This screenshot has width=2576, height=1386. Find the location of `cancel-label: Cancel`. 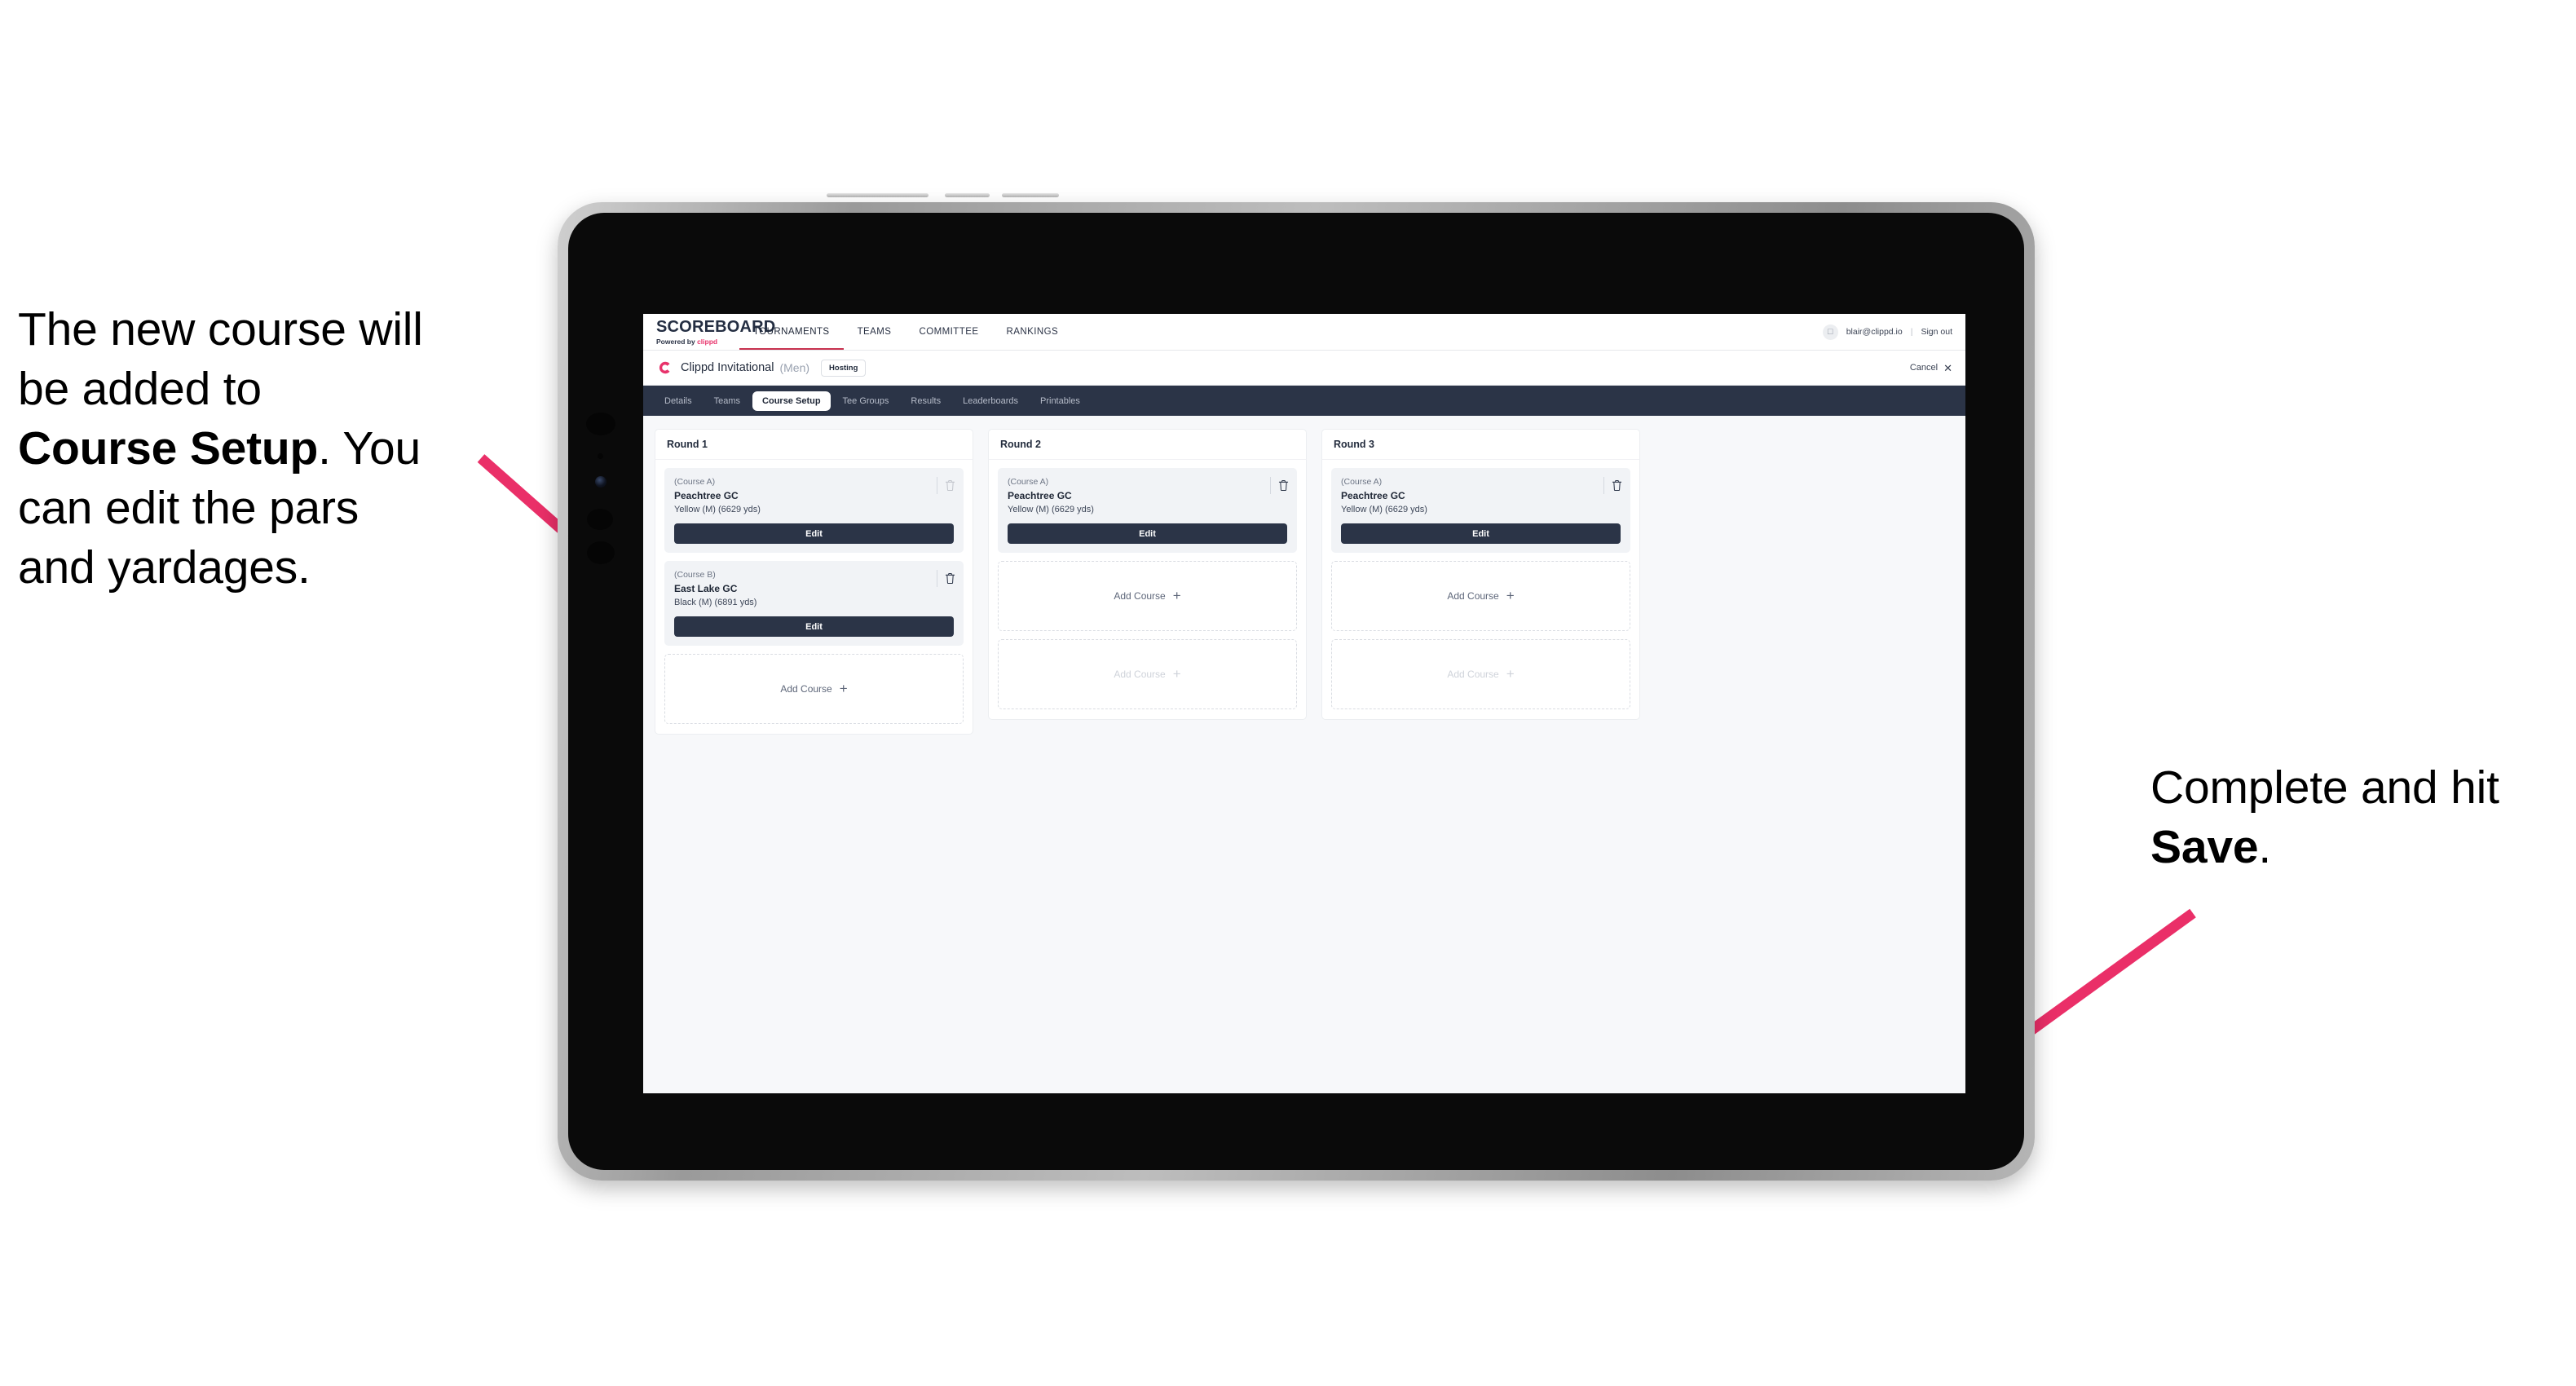

cancel-label: Cancel is located at coordinates (1924, 368).